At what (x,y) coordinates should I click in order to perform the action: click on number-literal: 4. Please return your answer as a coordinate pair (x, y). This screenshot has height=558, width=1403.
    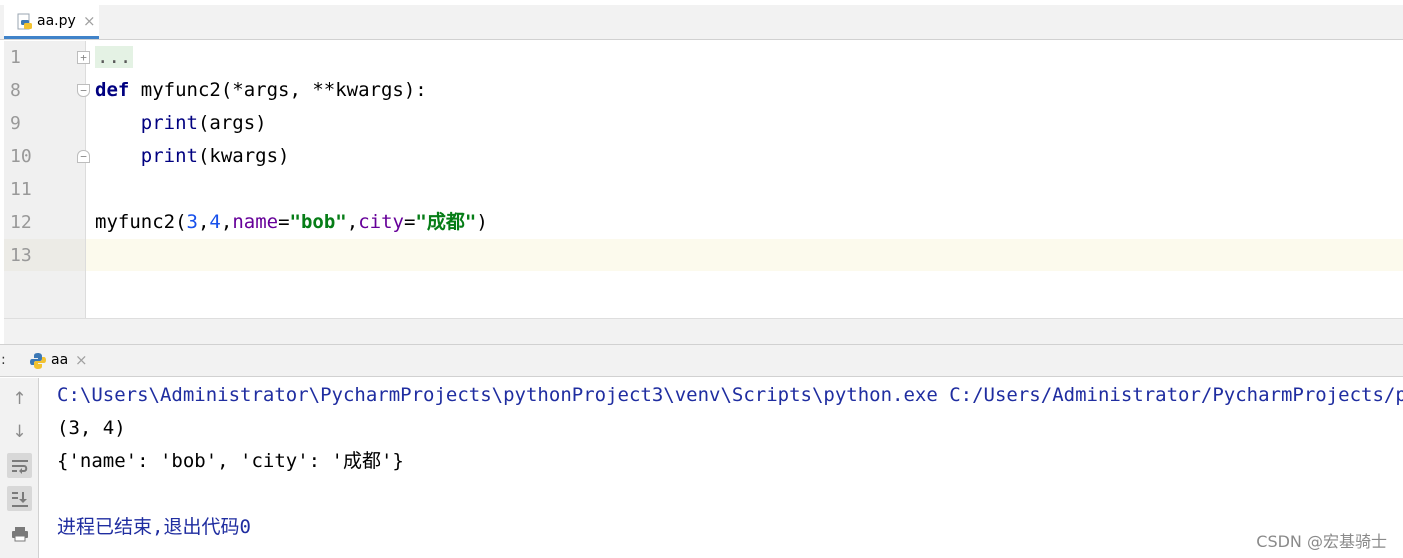
    Looking at the image, I should click on (215, 222).